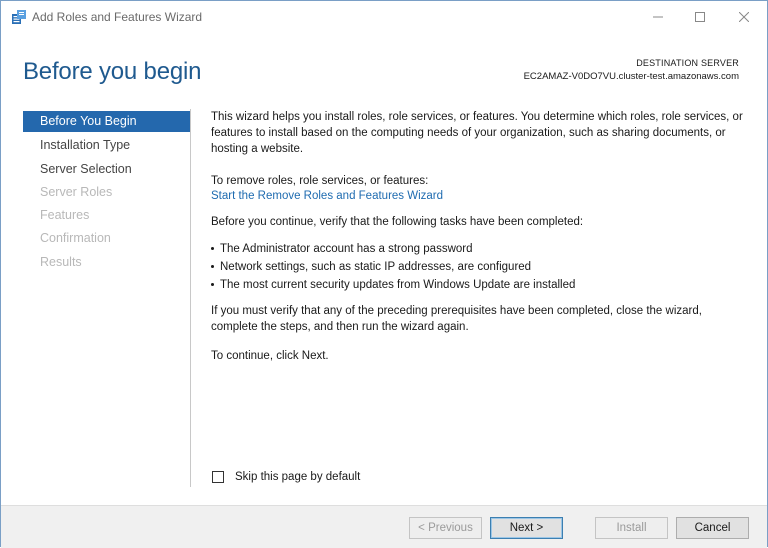  I want to click on install-button: Install, so click(631, 528).